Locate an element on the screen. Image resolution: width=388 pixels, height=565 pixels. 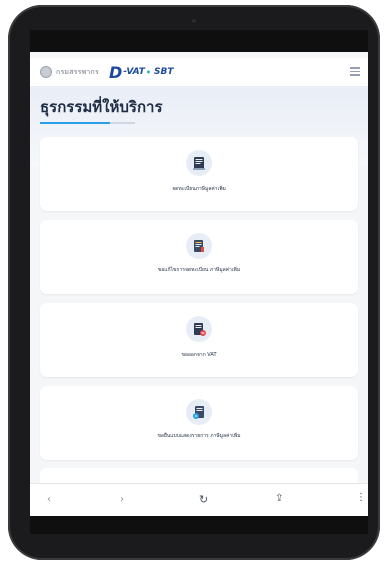
share-icon: ⇪ is located at coordinates (279, 498).